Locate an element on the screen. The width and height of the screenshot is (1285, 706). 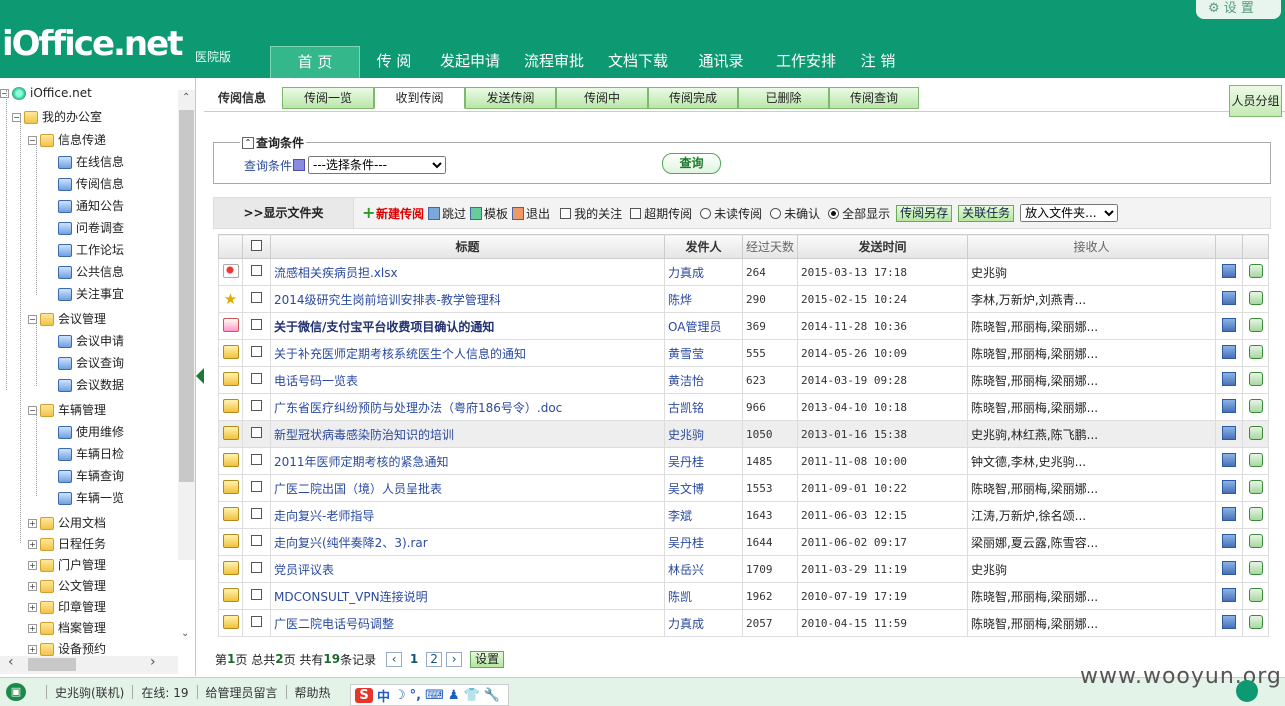
row-sender: 李斌 is located at coordinates (703, 515).